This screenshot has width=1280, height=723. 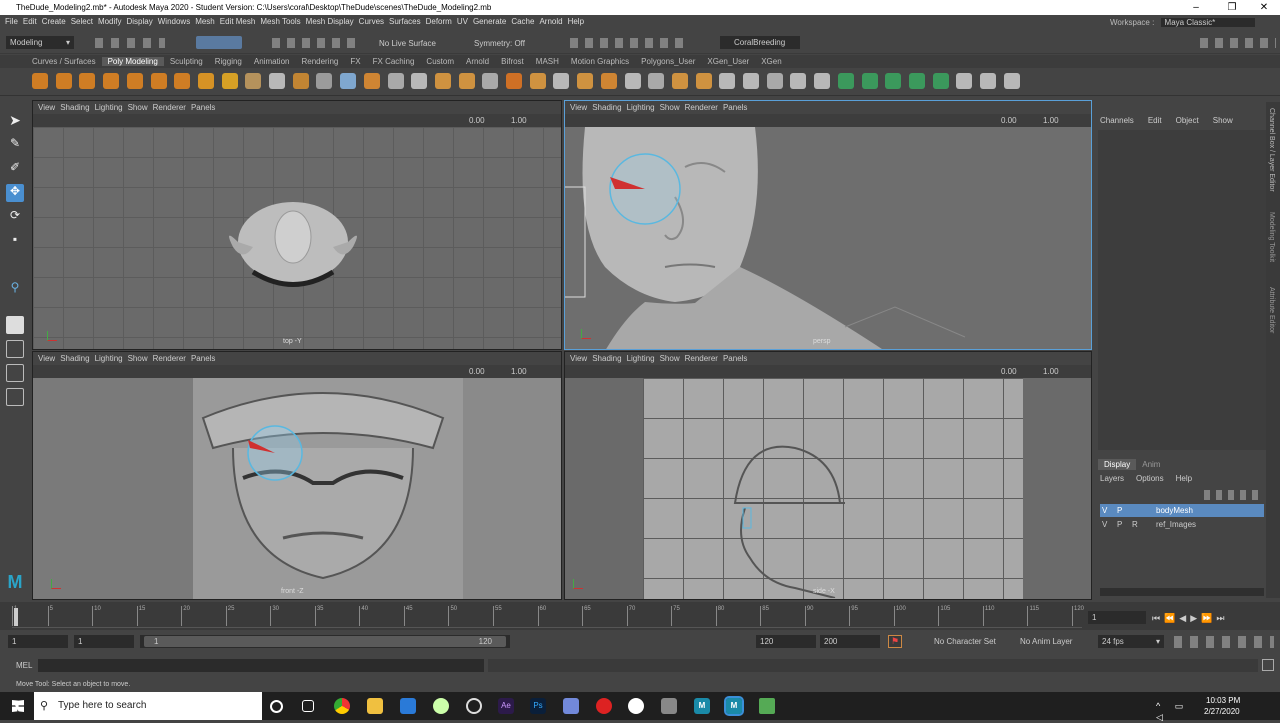 What do you see at coordinates (15, 193) in the screenshot?
I see `move-tool-icon: ✥` at bounding box center [15, 193].